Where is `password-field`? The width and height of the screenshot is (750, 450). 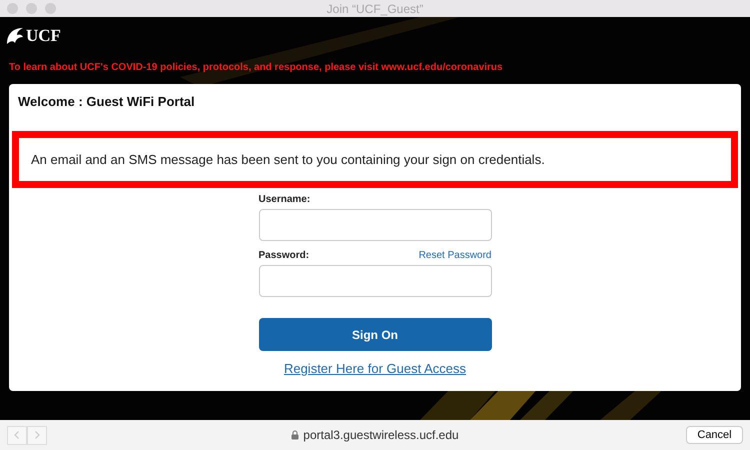 password-field is located at coordinates (375, 281).